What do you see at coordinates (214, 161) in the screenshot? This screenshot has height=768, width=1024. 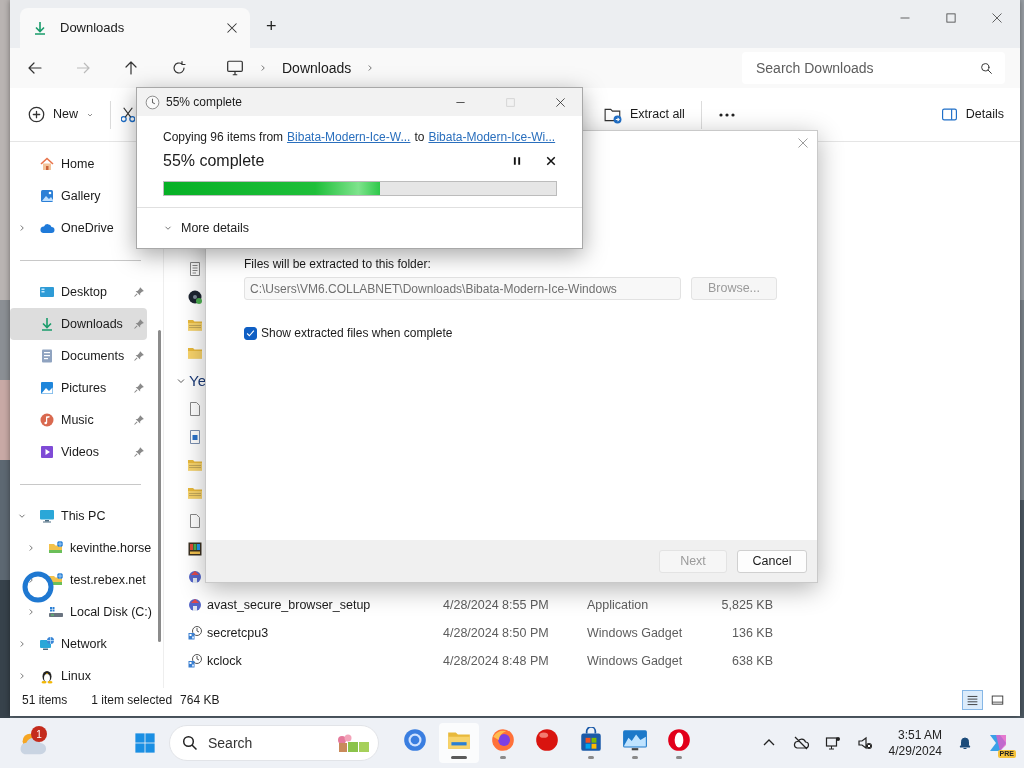 I see `progress-status: 55% complete` at bounding box center [214, 161].